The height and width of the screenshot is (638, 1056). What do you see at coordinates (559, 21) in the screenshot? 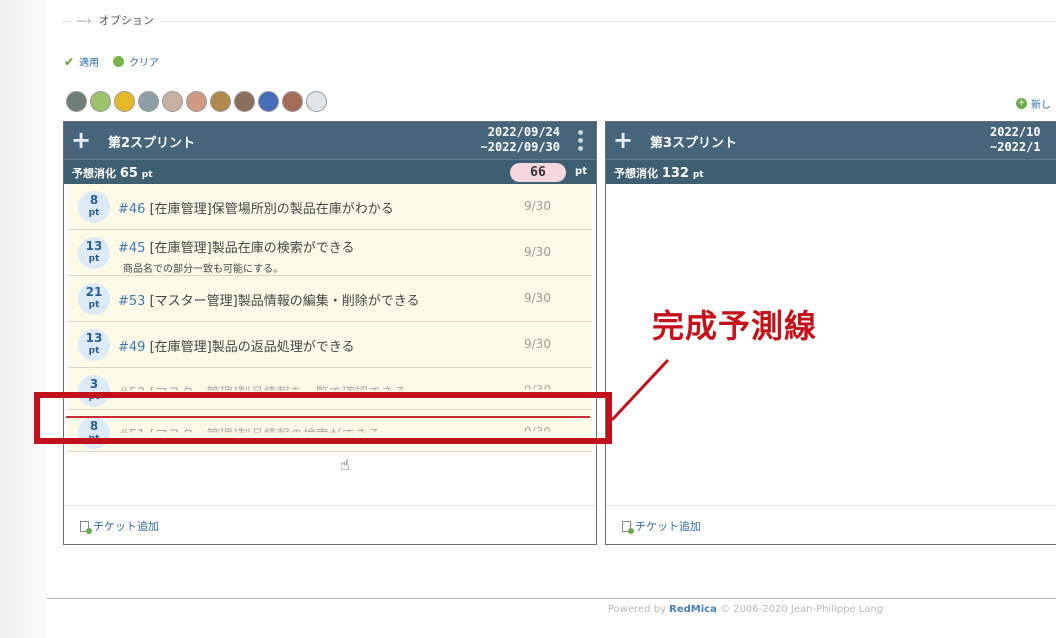
I see `options-divider` at bounding box center [559, 21].